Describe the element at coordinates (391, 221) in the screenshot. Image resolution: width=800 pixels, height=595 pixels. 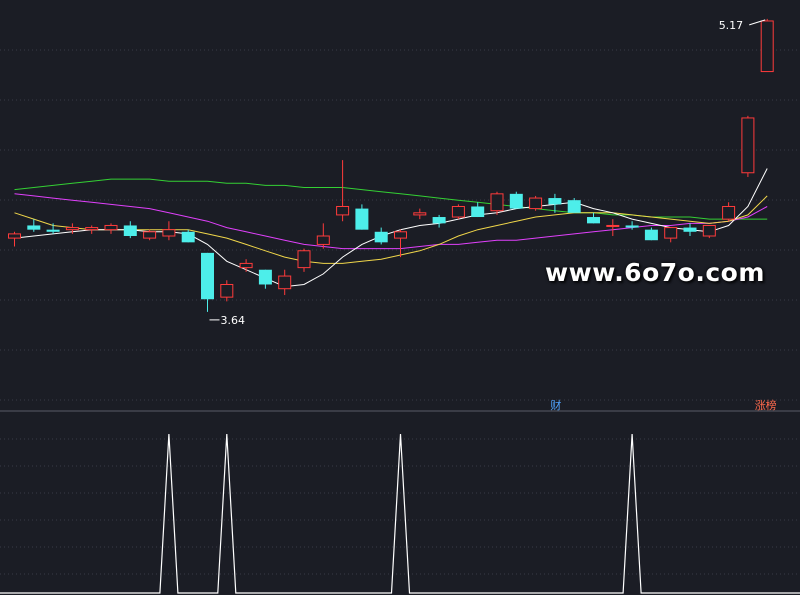
I see `ma20-line` at that location.